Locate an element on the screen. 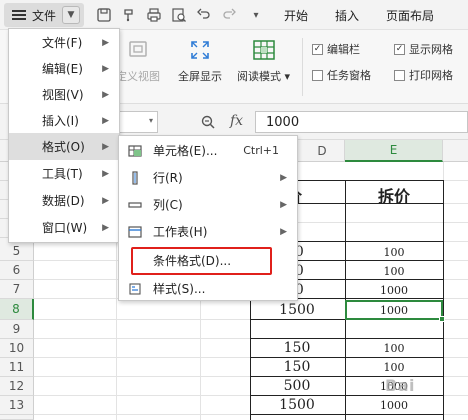 The width and height of the screenshot is (468, 420). column-header-e: E is located at coordinates (394, 151).